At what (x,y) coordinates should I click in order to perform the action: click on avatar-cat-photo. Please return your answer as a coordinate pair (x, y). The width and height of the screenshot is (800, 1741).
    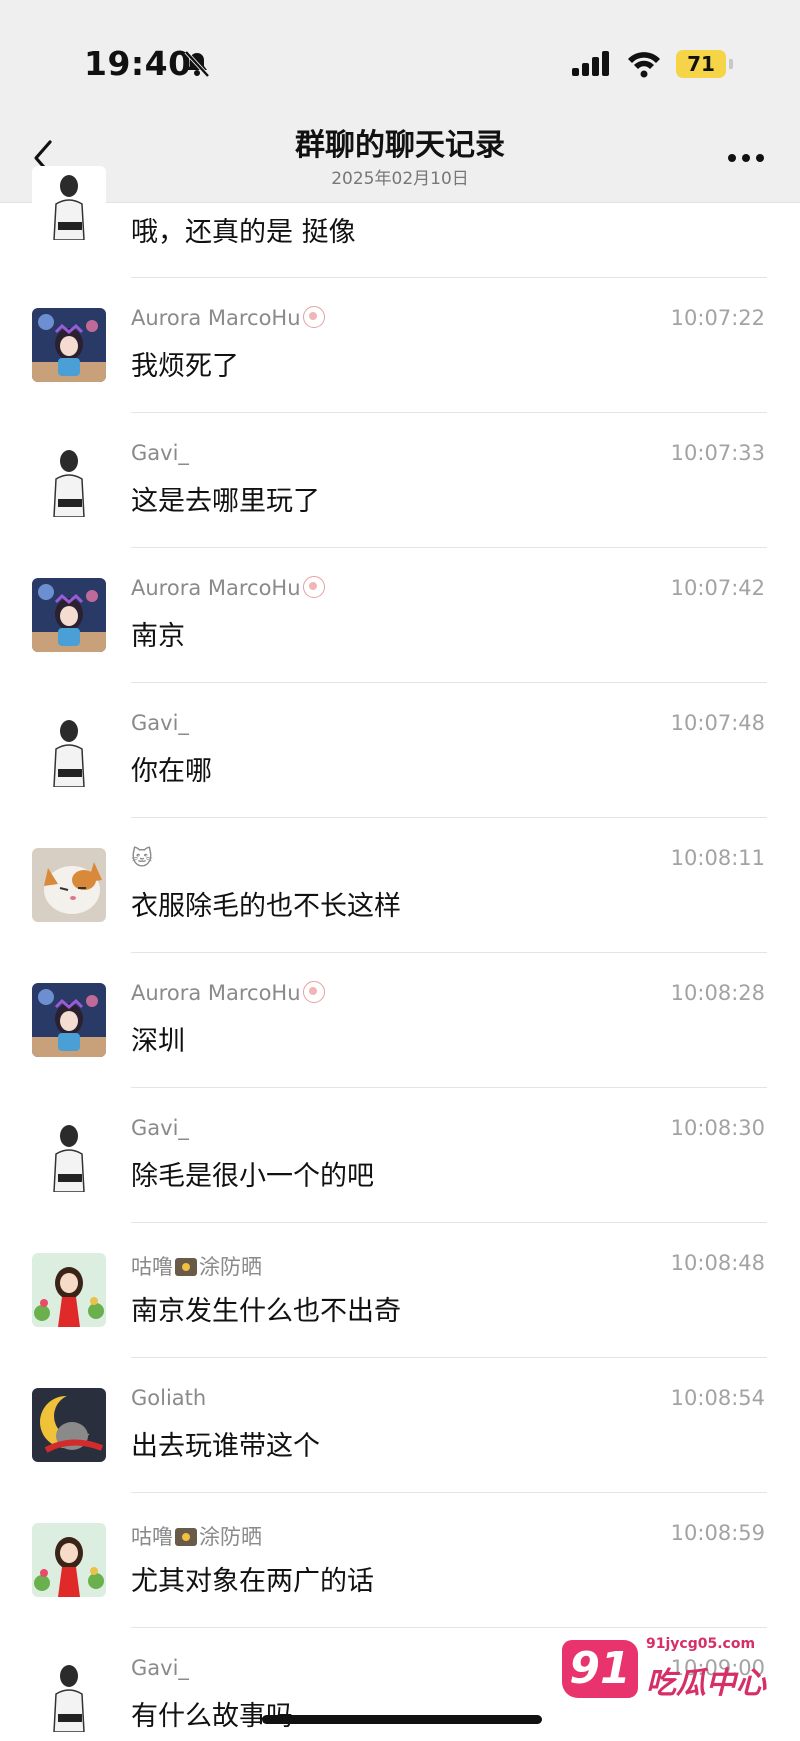
    Looking at the image, I should click on (69, 885).